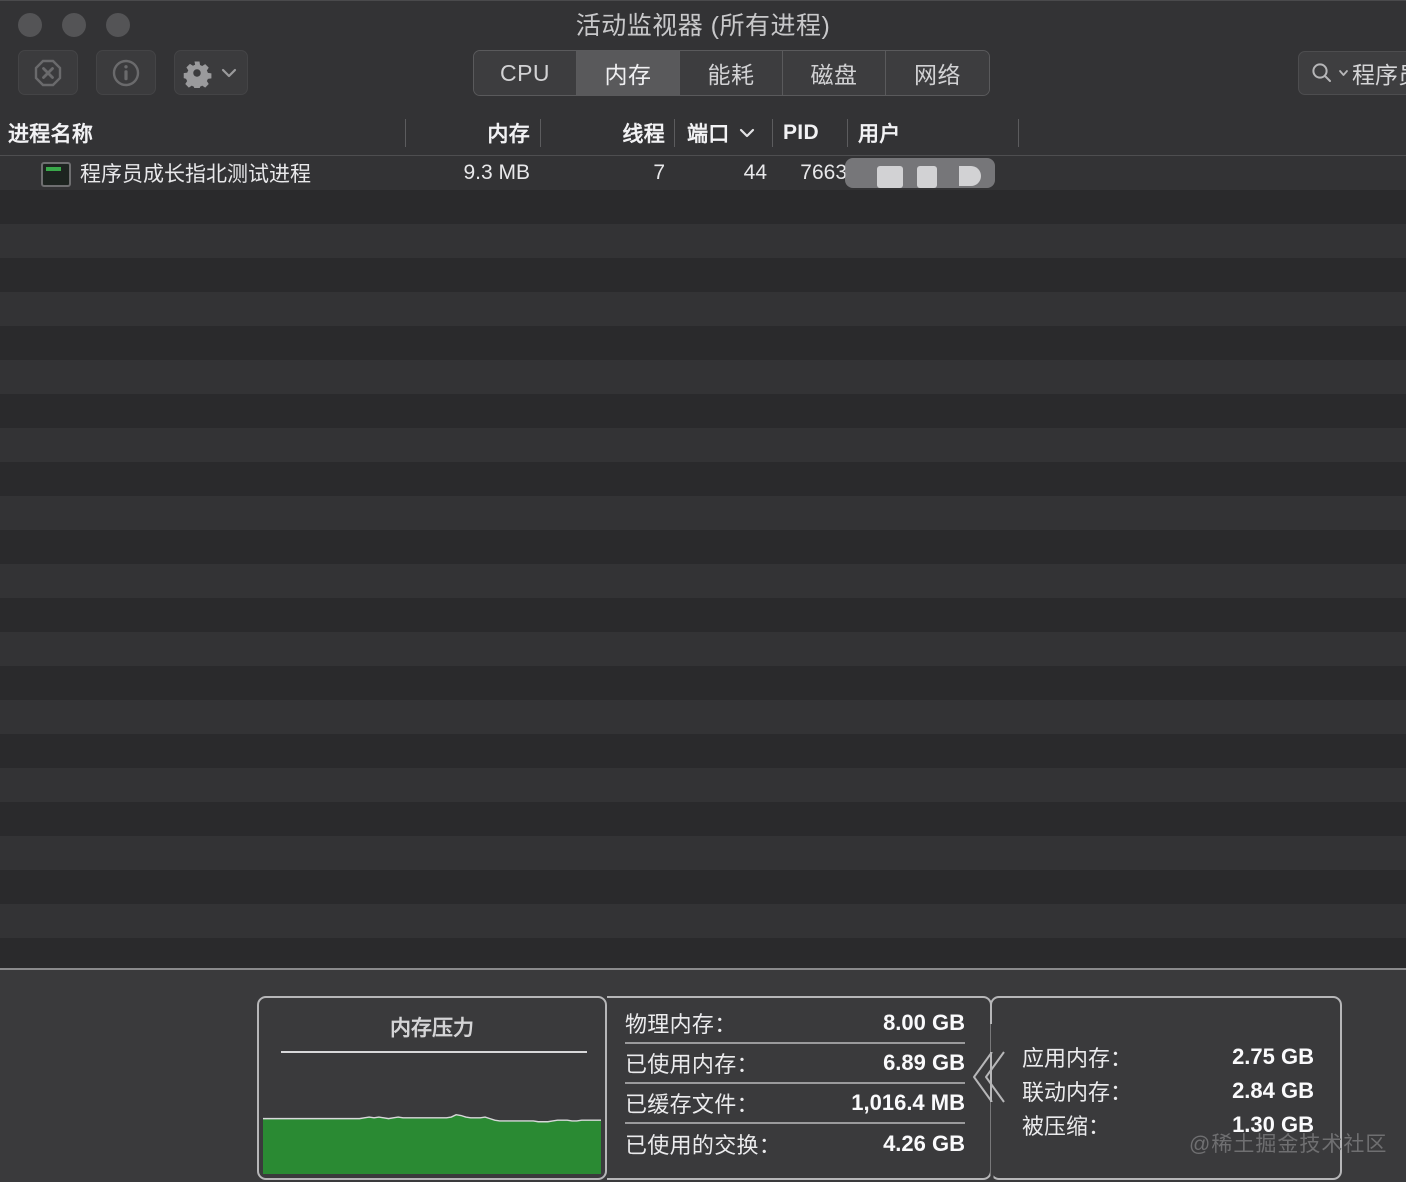  Describe the element at coordinates (659, 172) in the screenshot. I see `cell-threads: 7` at that location.